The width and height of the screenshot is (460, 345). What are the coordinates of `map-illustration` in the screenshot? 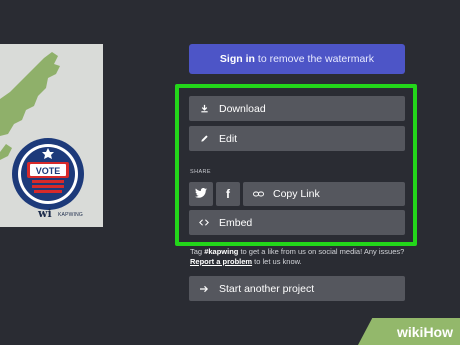 It's located at (42, 131).